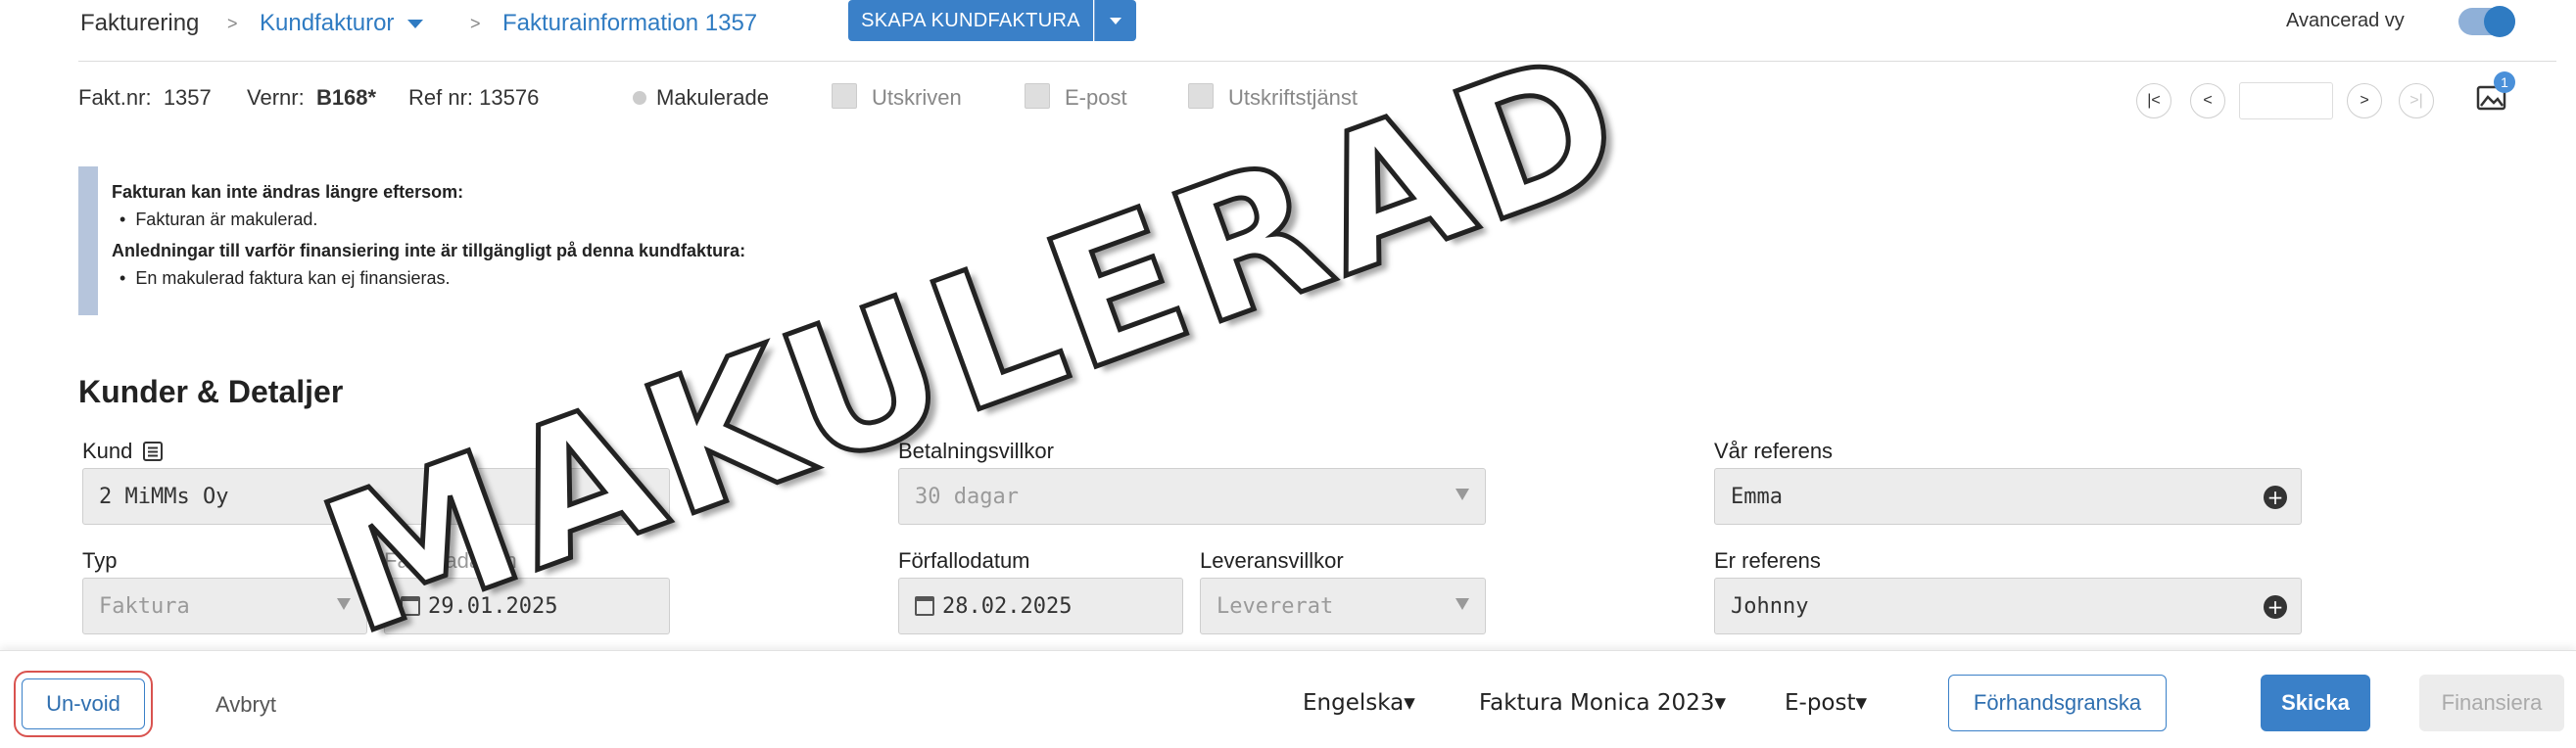 This screenshot has height=748, width=2576. Describe the element at coordinates (639, 98) in the screenshot. I see `voided-status-dot` at that location.